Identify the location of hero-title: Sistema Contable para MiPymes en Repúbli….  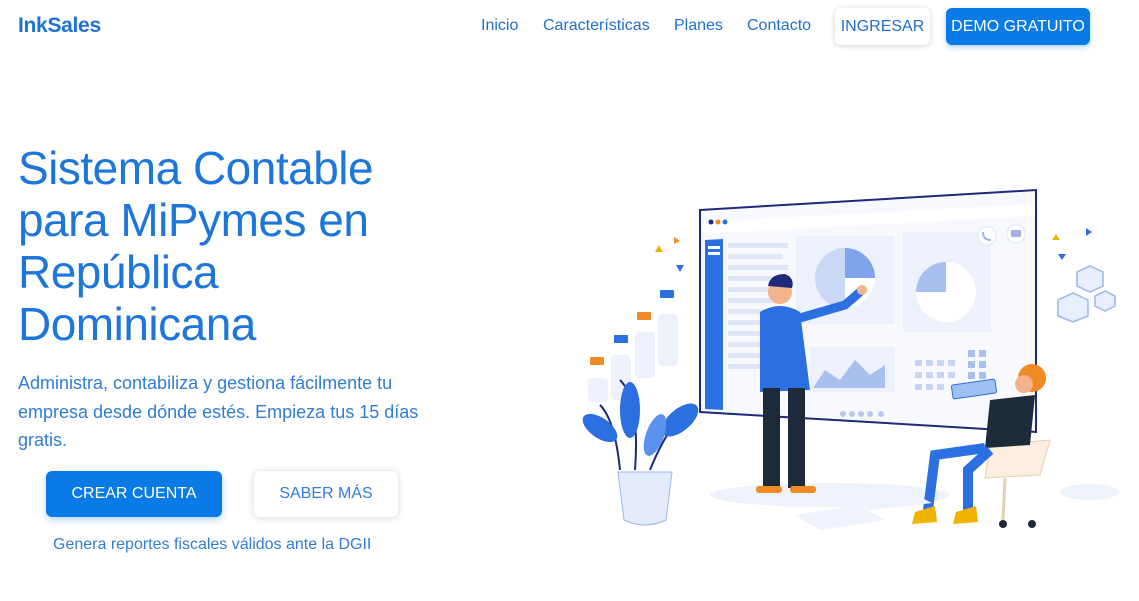
(196, 246).